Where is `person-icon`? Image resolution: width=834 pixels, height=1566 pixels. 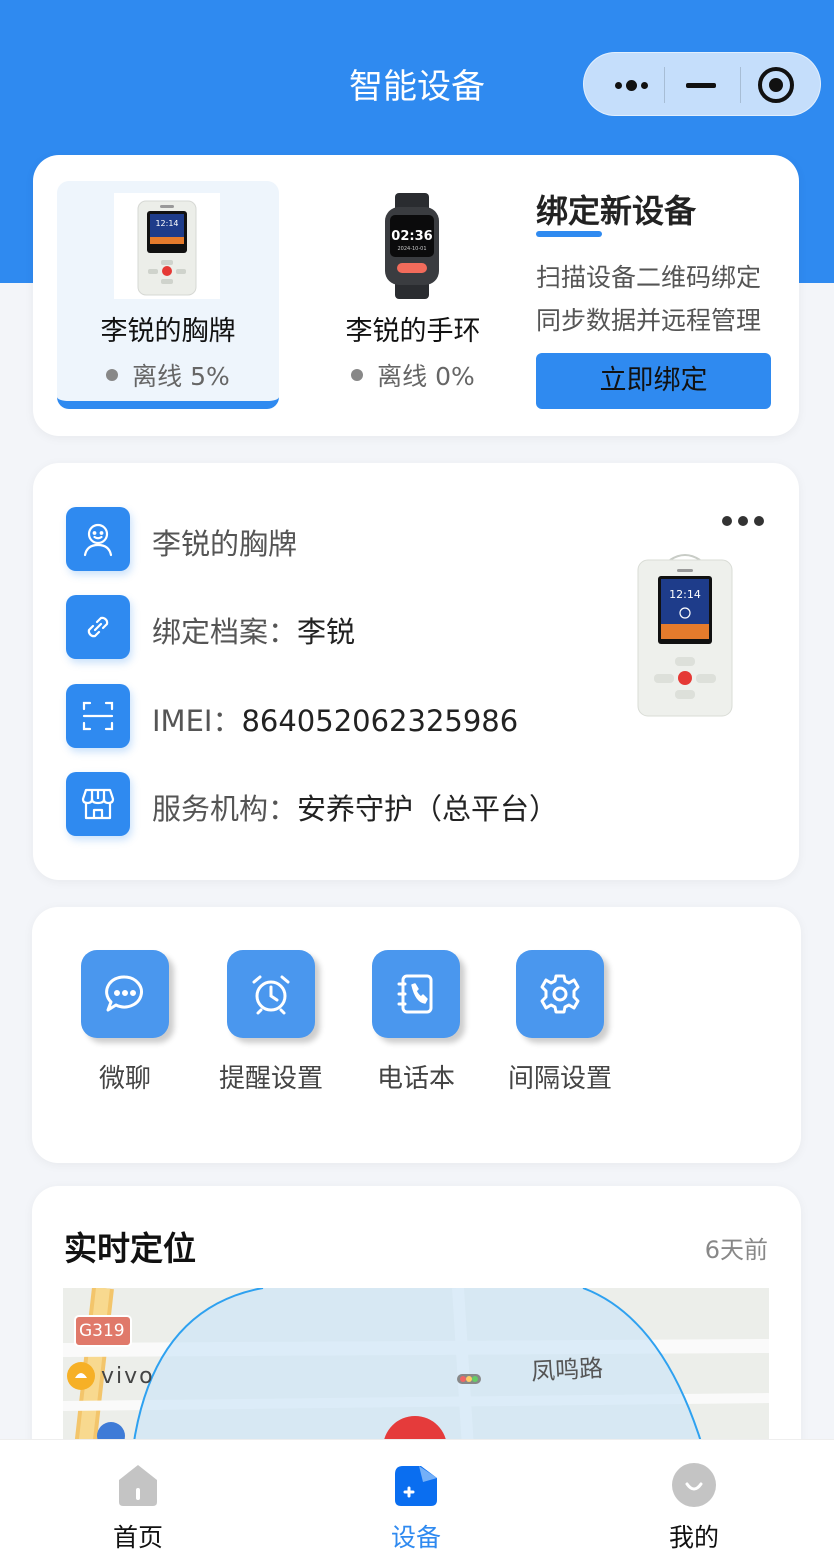
person-icon is located at coordinates (98, 539).